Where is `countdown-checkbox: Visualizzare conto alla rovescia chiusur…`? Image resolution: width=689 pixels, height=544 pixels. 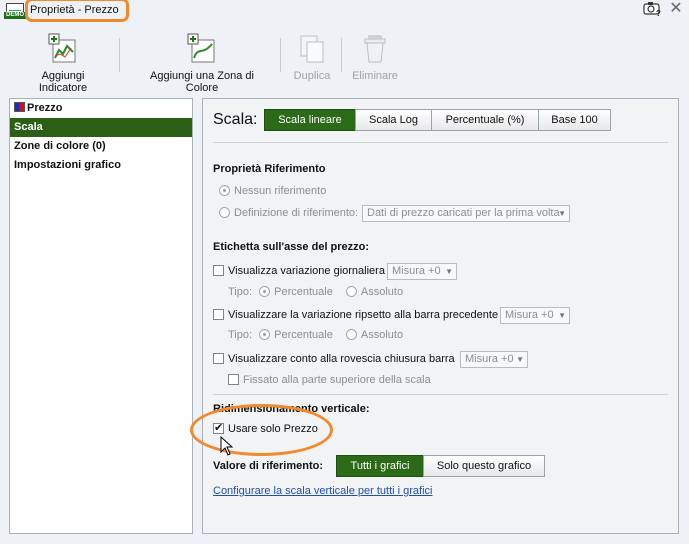 countdown-checkbox: Visualizzare conto alla rovescia chiusur… is located at coordinates (334, 359).